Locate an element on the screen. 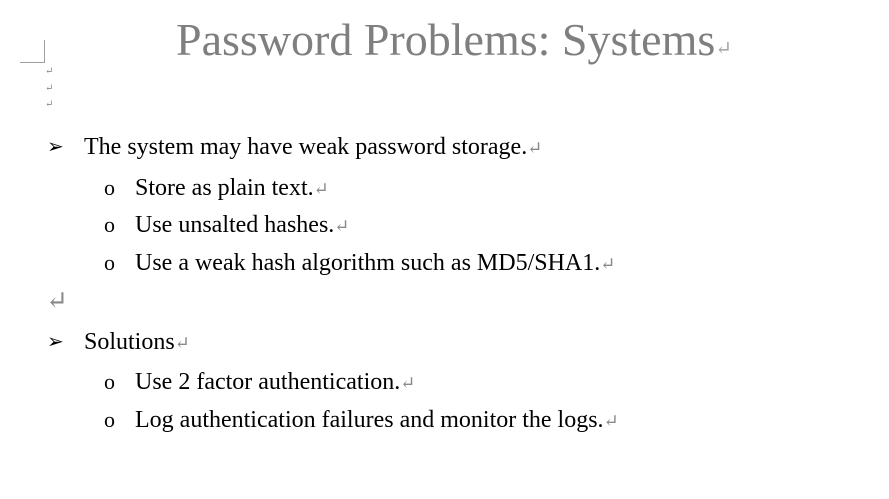 This screenshot has height=499, width=889. sub-list-item-text: Store as plain text. is located at coordinates (224, 188).